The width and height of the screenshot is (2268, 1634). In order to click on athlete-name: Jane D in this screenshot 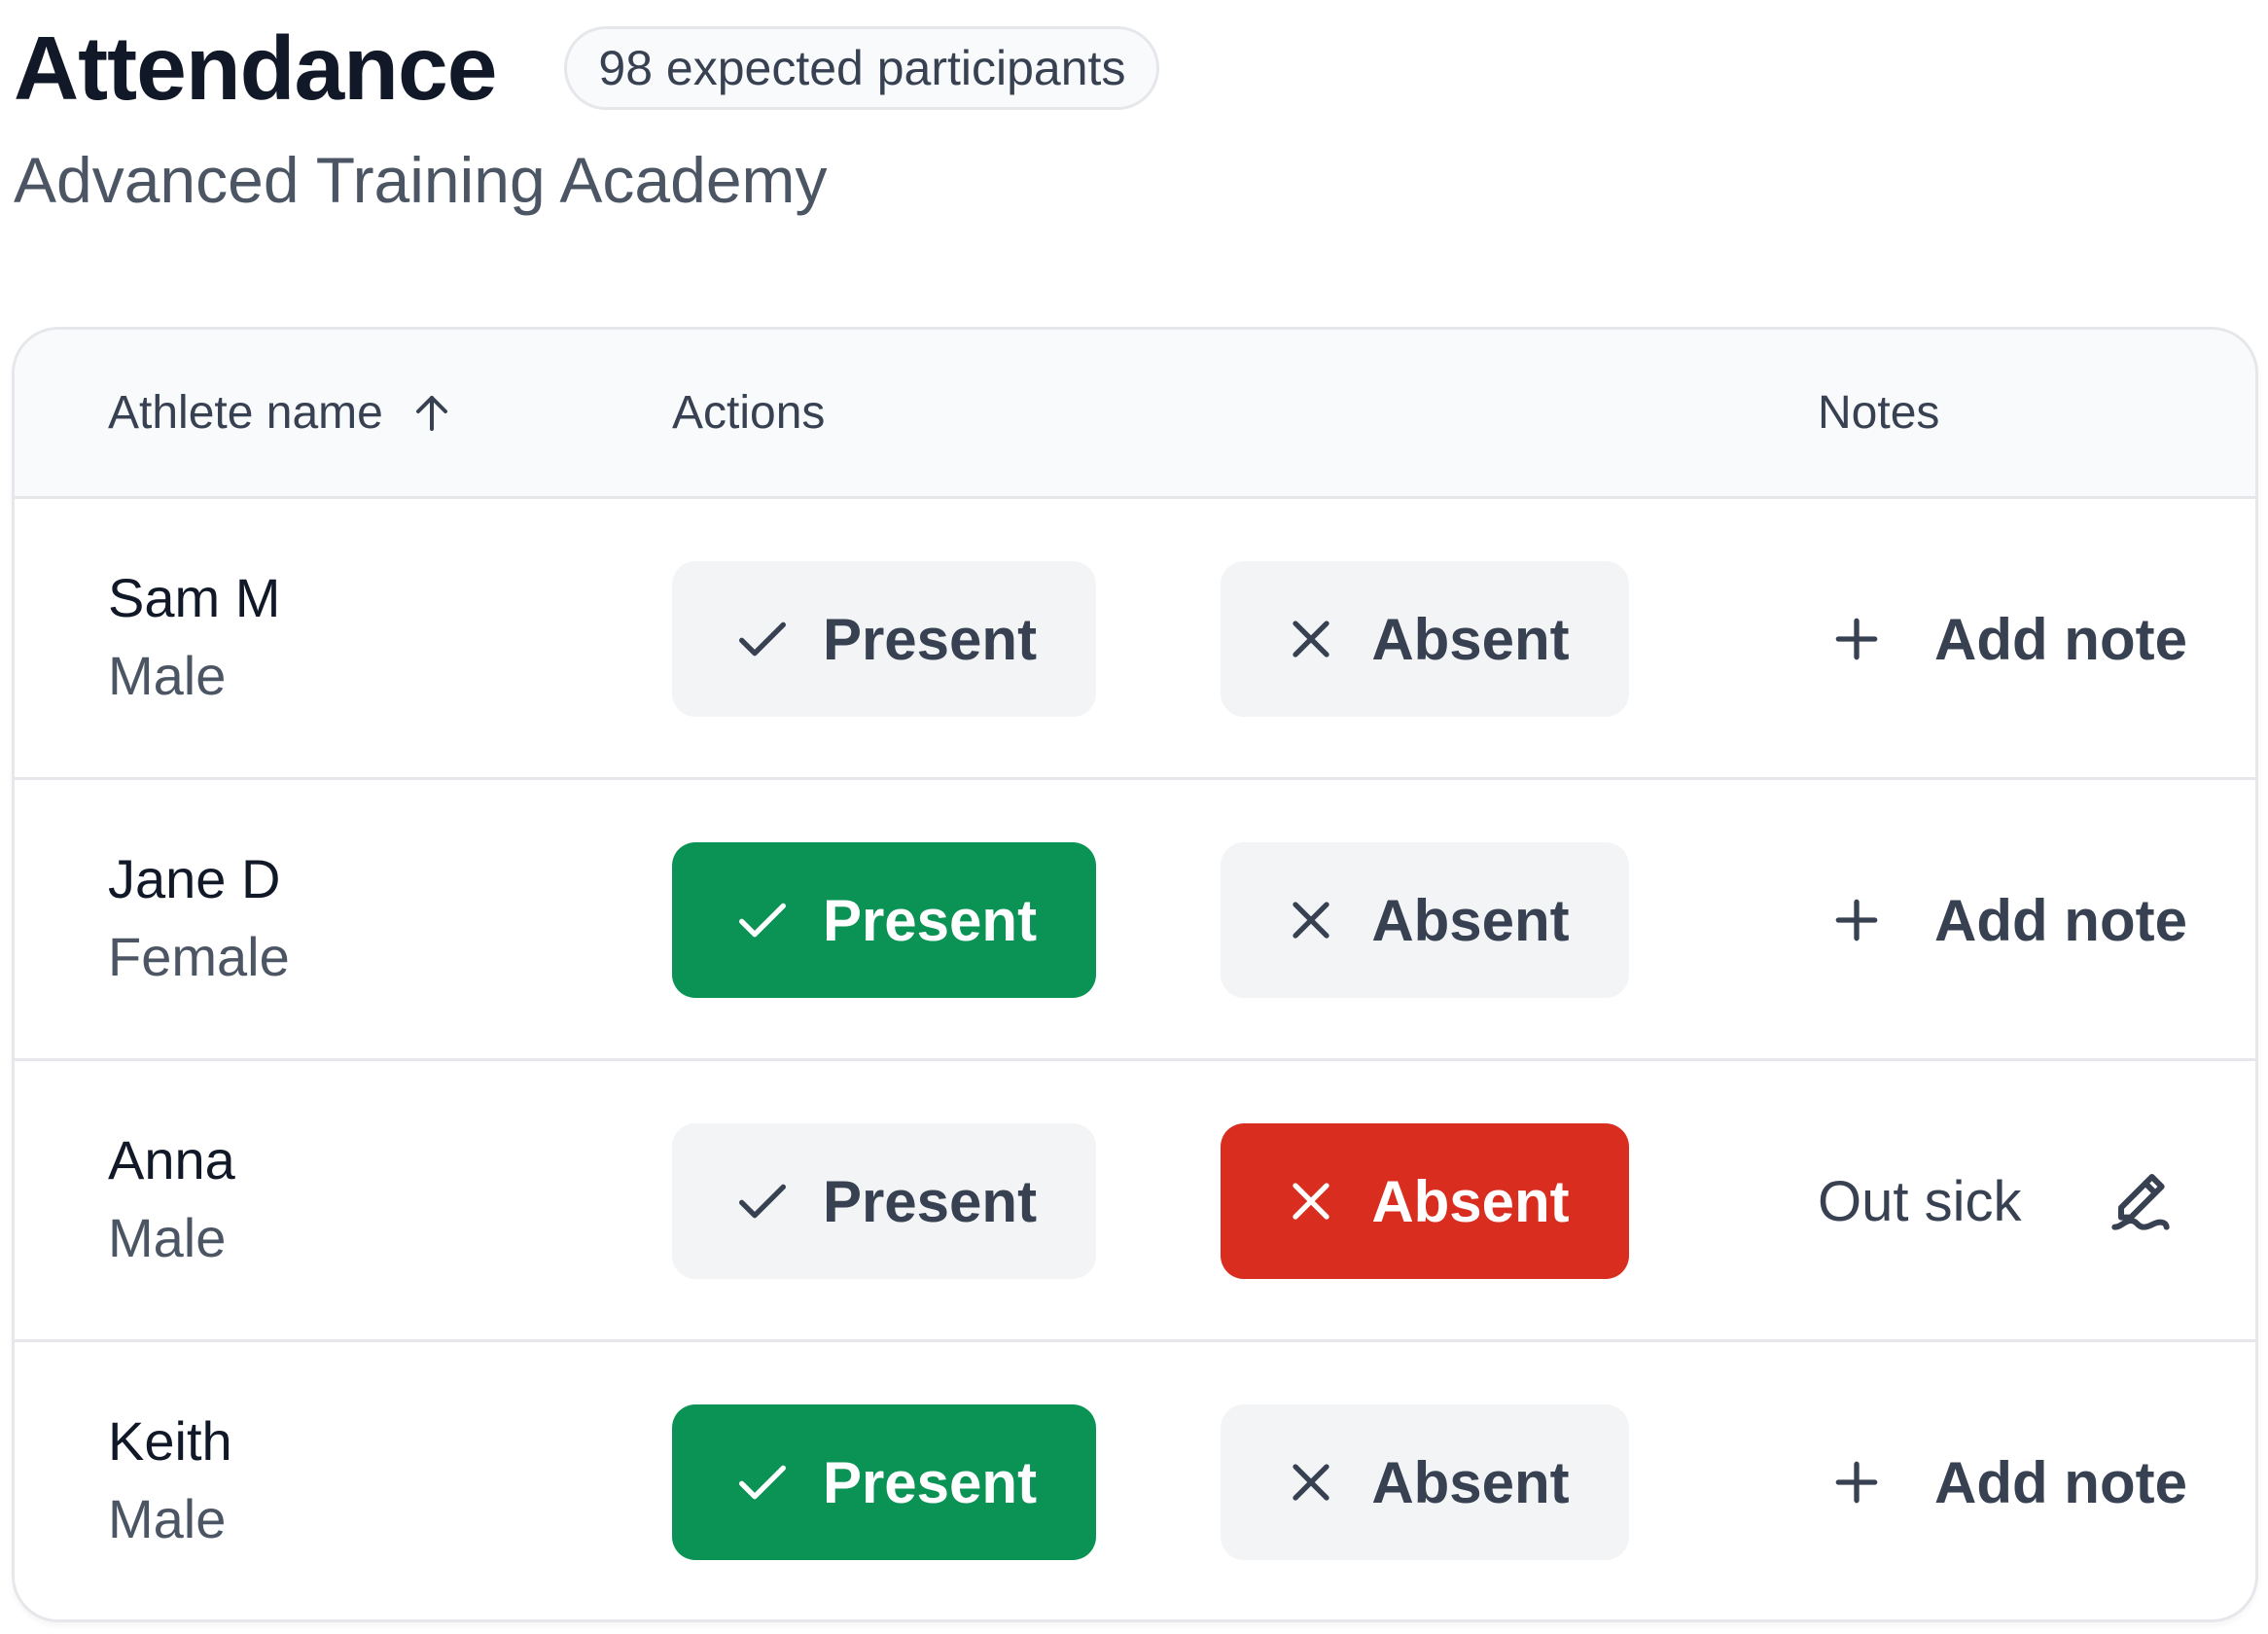, I will do `click(194, 878)`.